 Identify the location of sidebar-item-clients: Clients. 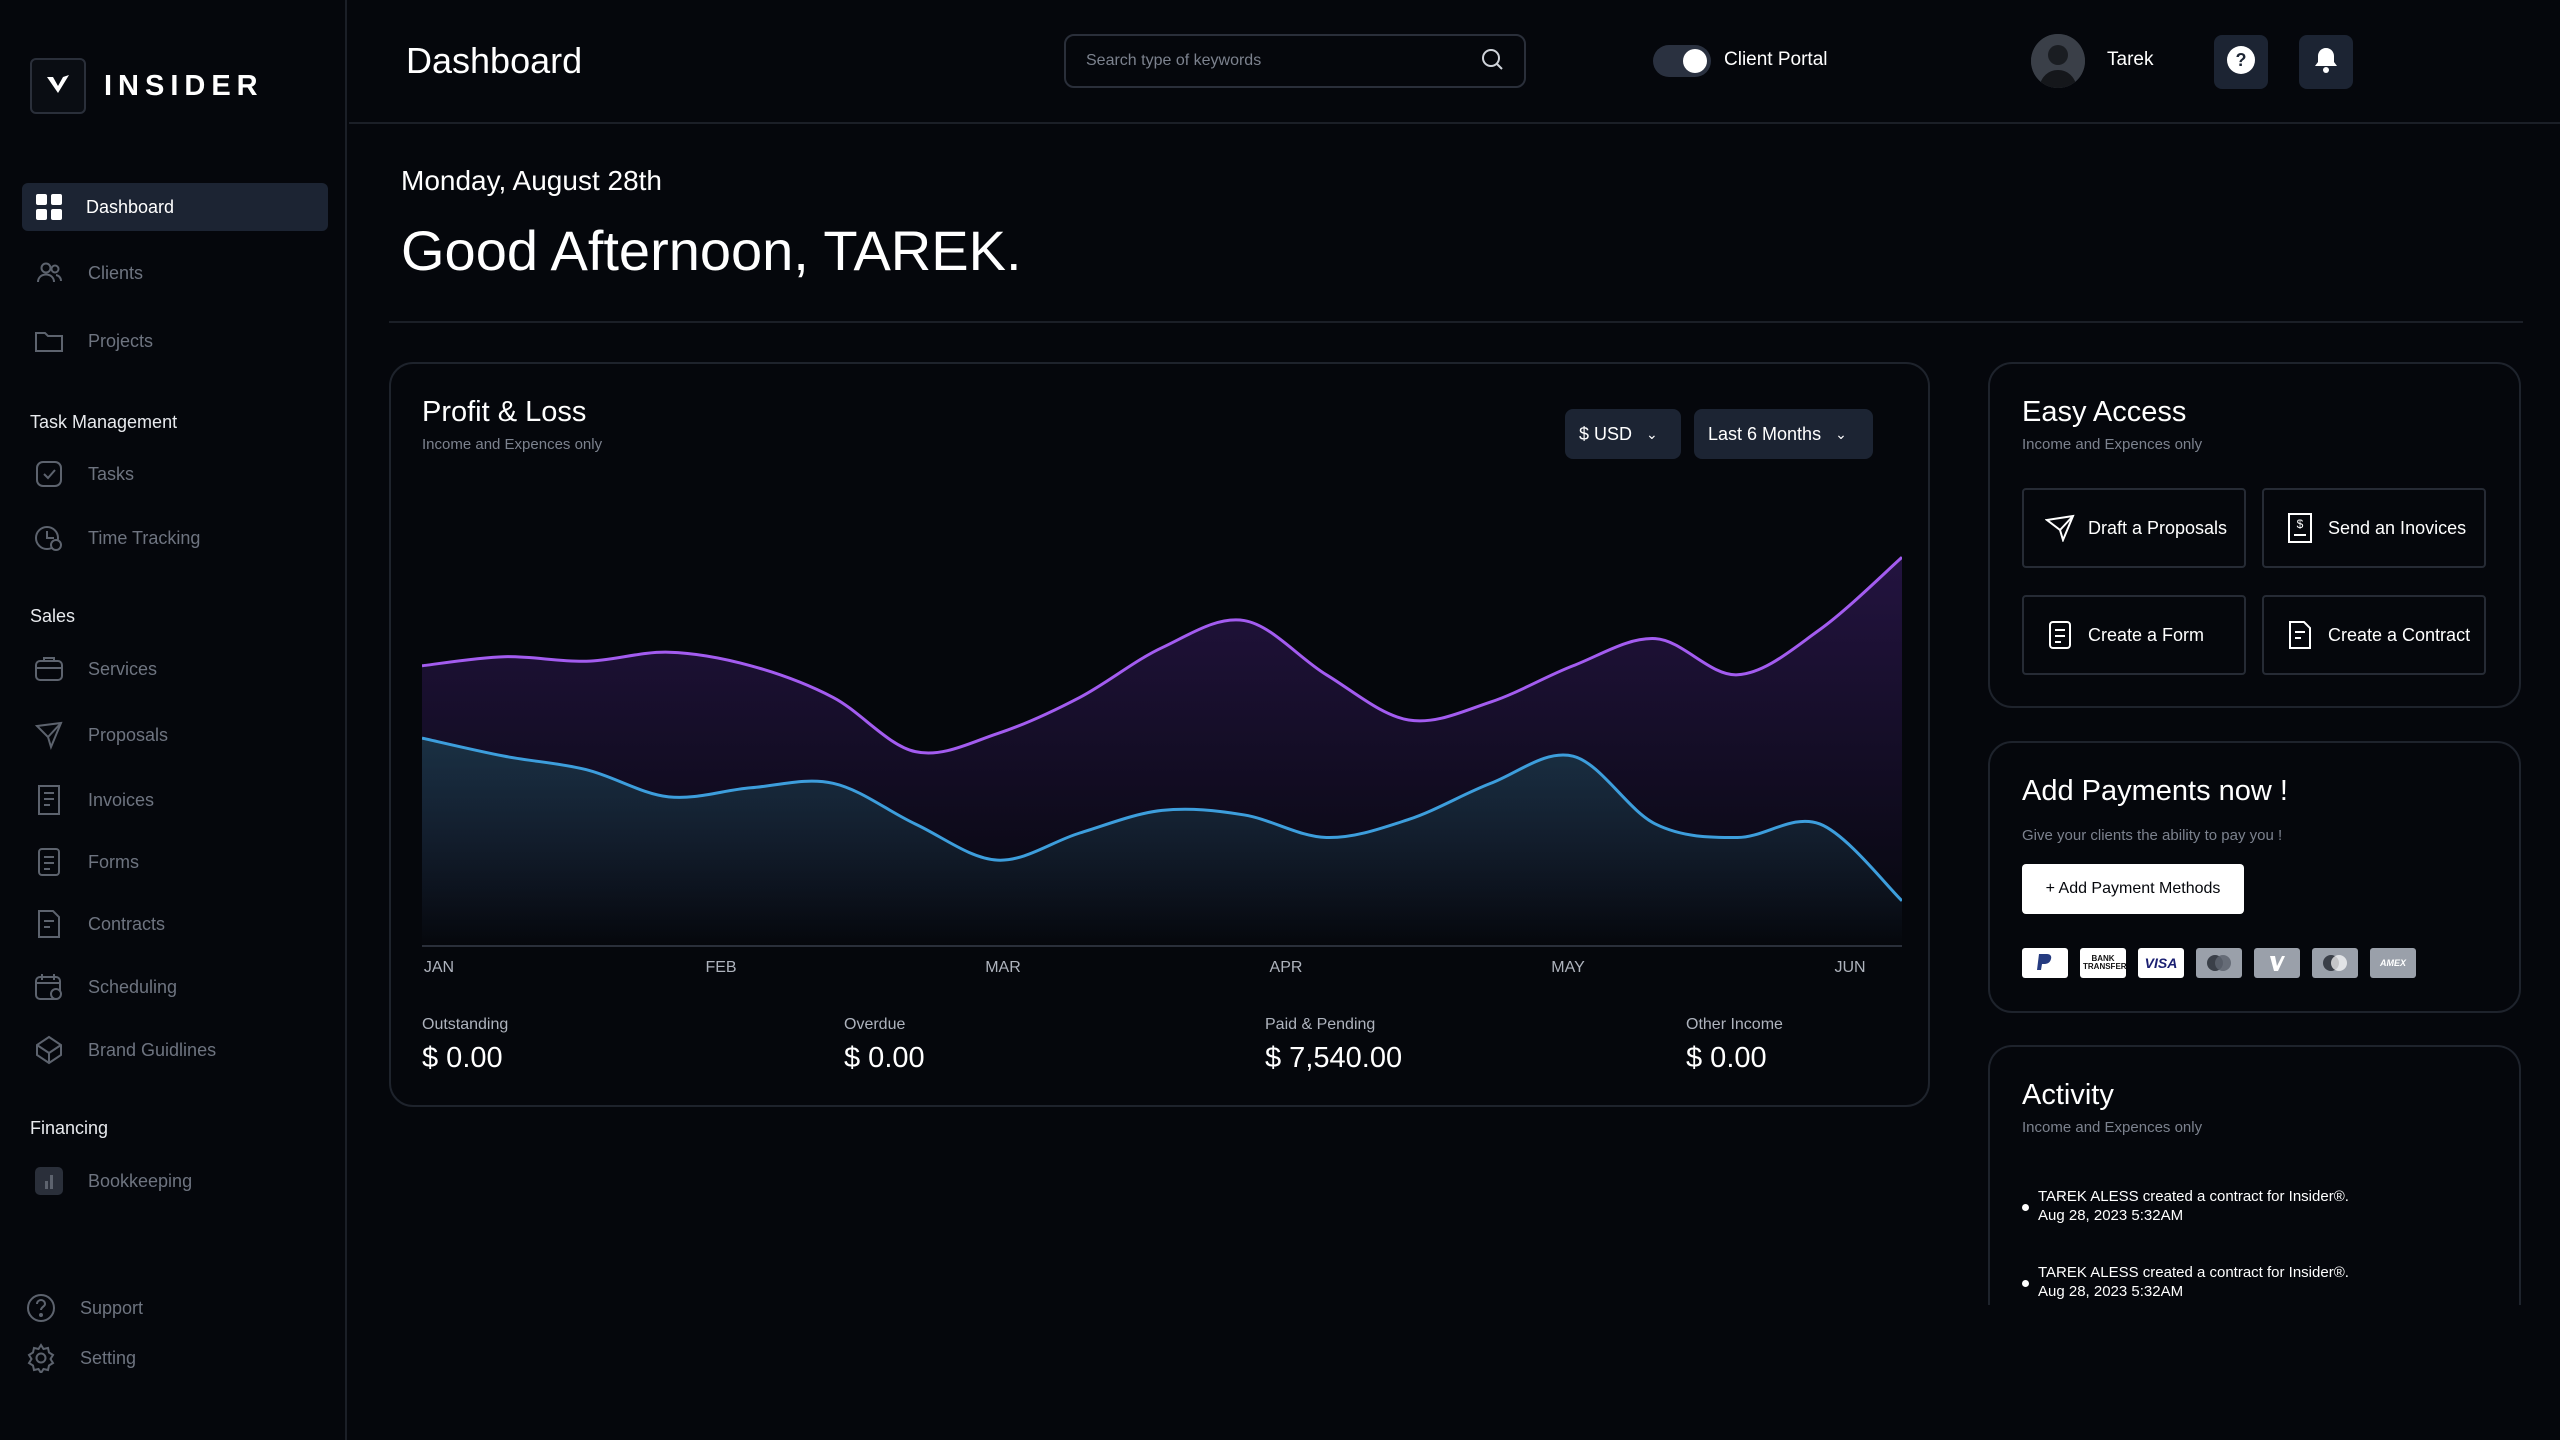
(175, 273).